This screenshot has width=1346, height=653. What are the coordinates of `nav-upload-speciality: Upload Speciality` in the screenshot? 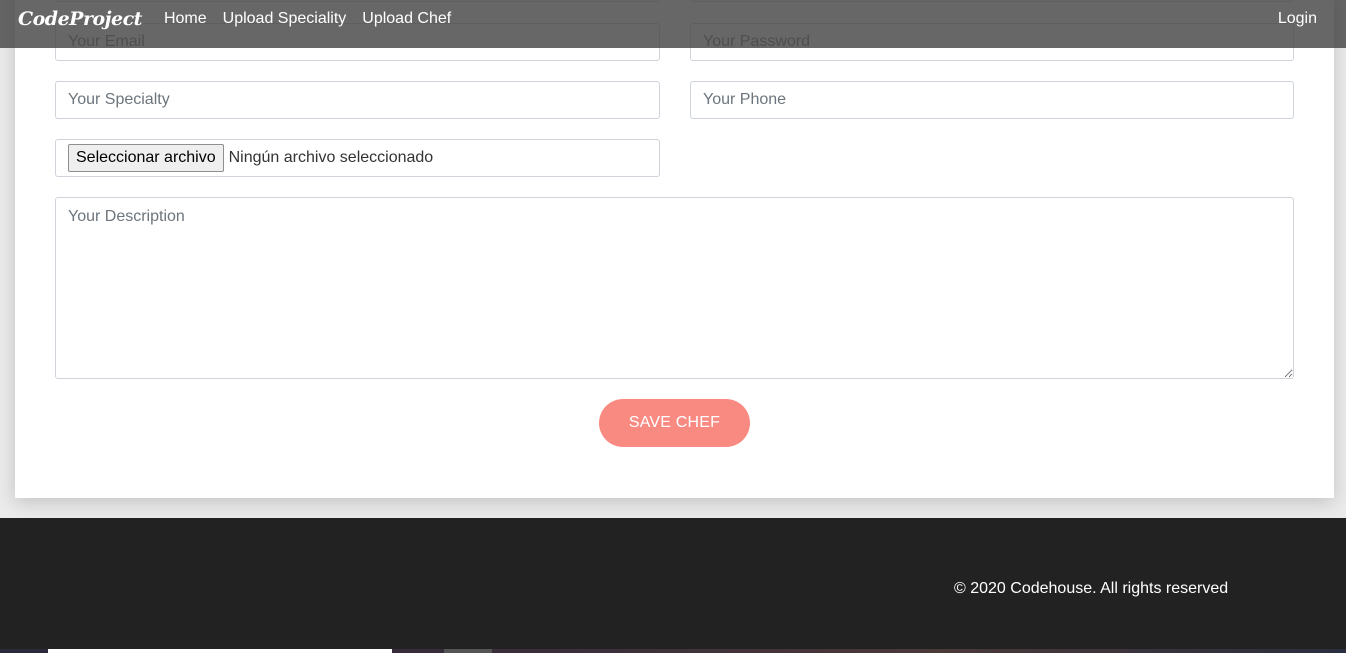 It's located at (285, 19).